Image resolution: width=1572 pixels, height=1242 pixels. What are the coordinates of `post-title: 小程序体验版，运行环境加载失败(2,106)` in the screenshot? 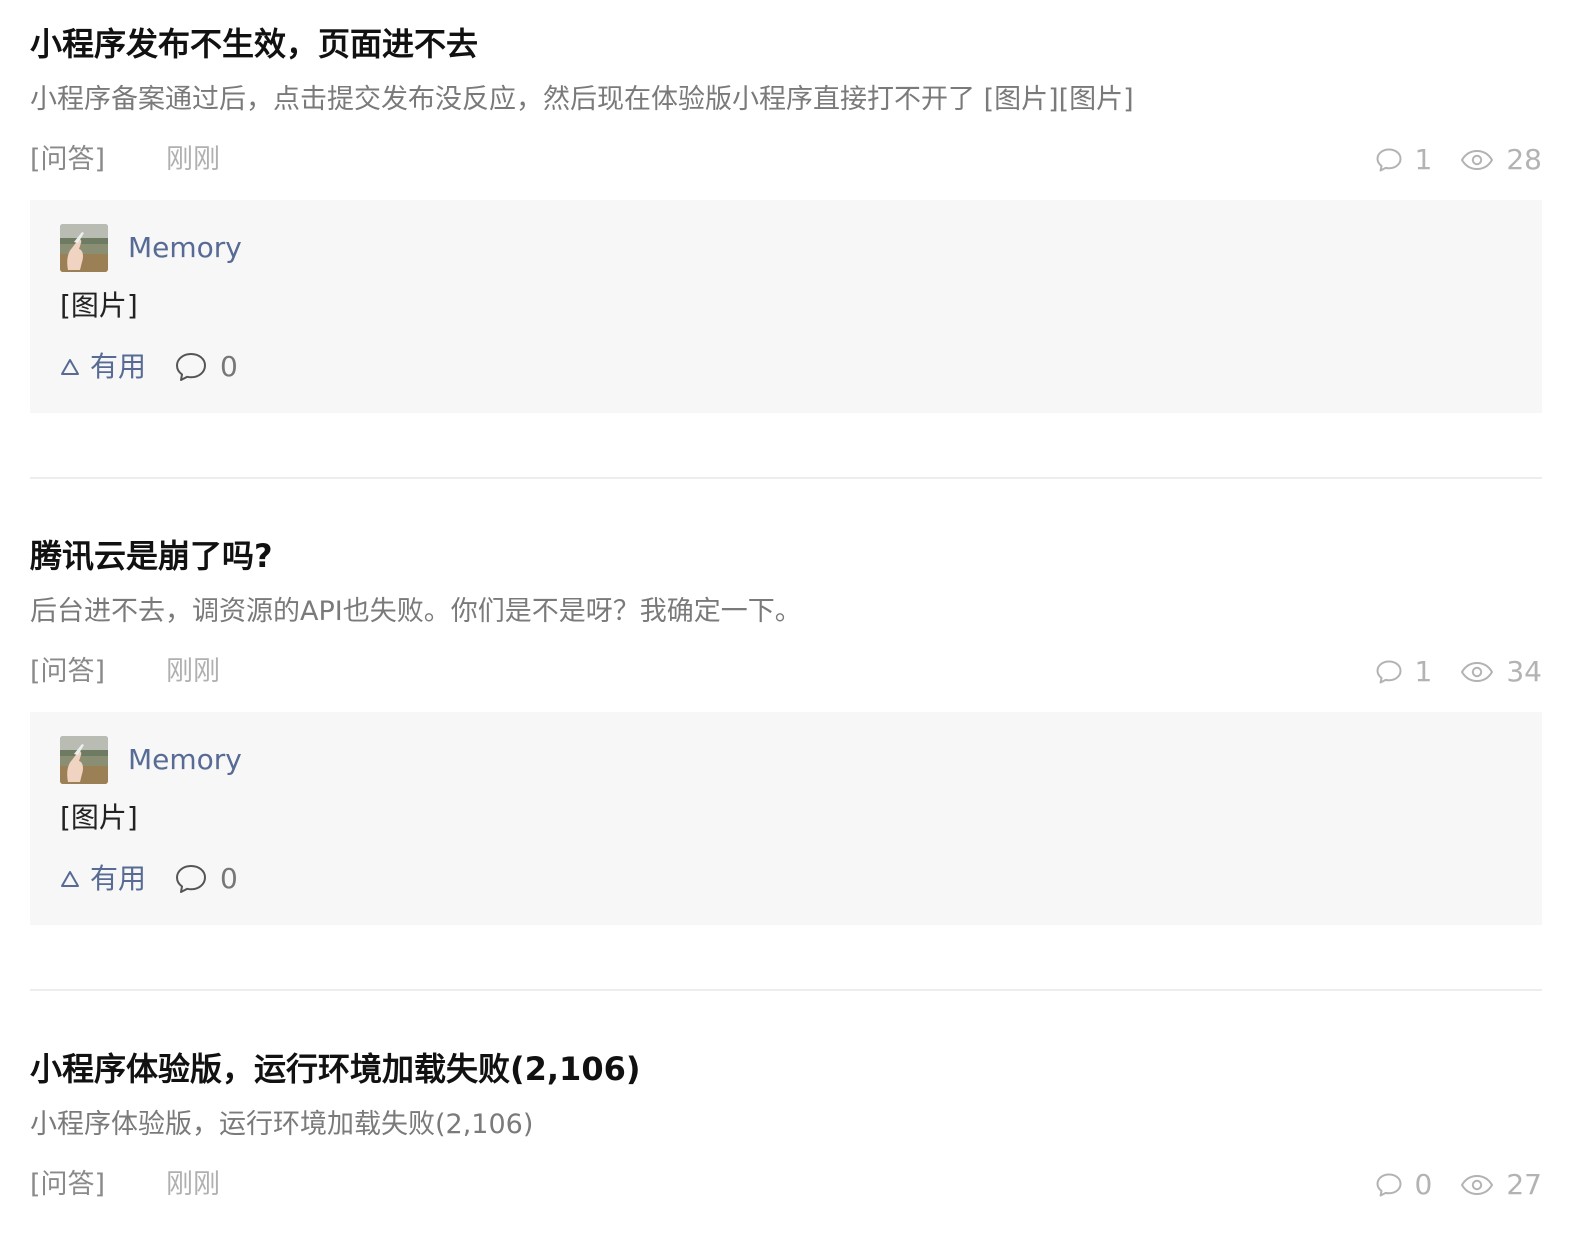 It's located at (335, 1069).